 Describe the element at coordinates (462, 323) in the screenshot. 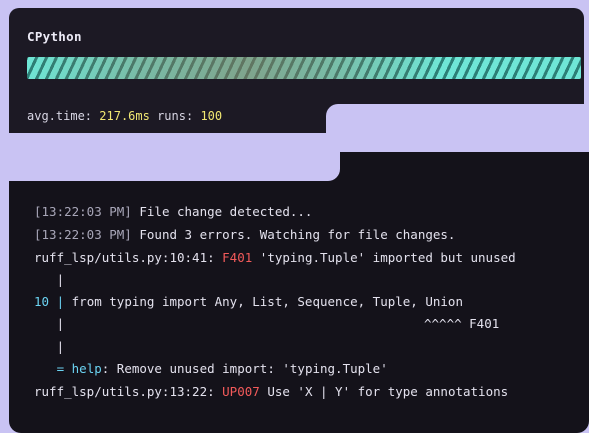

I see `caret-marker: ^^^^^ F401` at that location.